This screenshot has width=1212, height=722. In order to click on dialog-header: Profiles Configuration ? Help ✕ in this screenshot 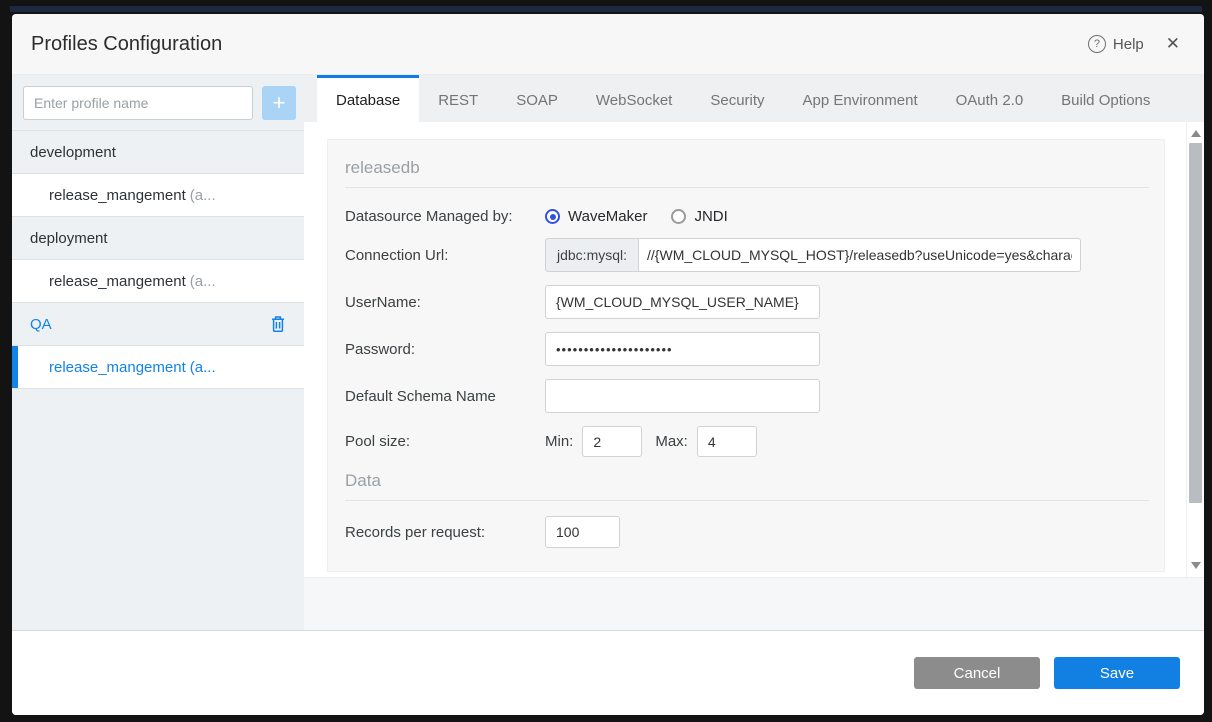, I will do `click(608, 44)`.